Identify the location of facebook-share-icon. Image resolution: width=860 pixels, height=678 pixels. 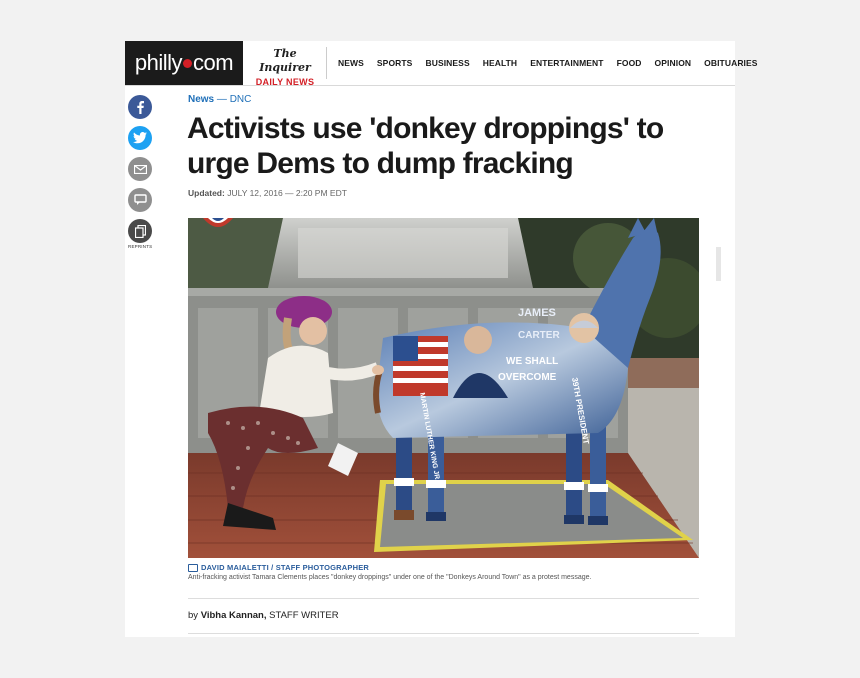
(140, 107).